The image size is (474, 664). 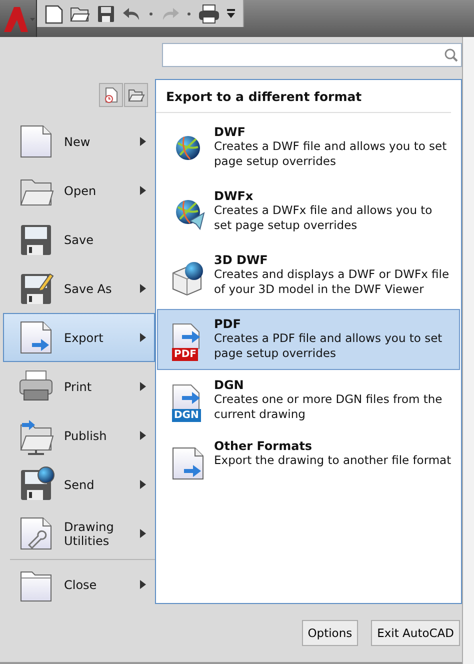 What do you see at coordinates (79, 288) in the screenshot?
I see `menu-item: Save As` at bounding box center [79, 288].